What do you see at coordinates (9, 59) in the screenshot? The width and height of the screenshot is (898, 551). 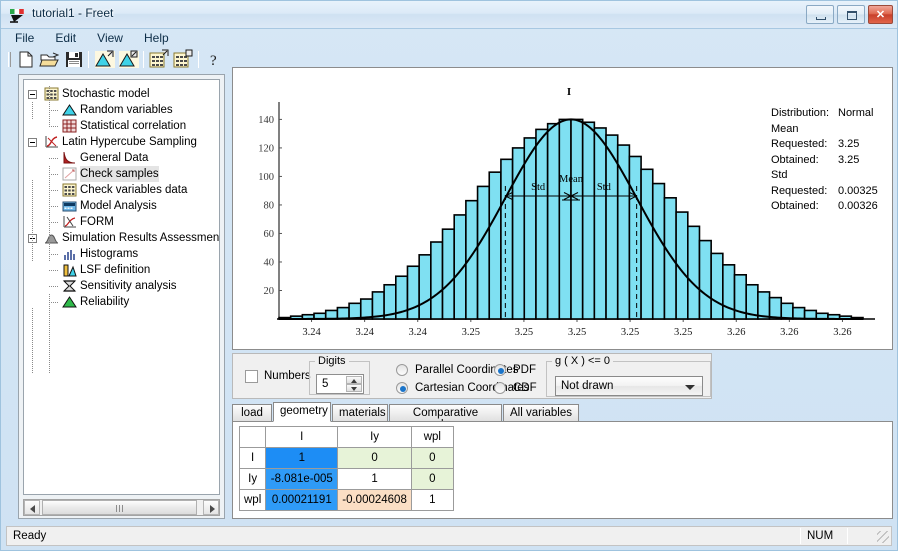 I see `toolbar-grip` at bounding box center [9, 59].